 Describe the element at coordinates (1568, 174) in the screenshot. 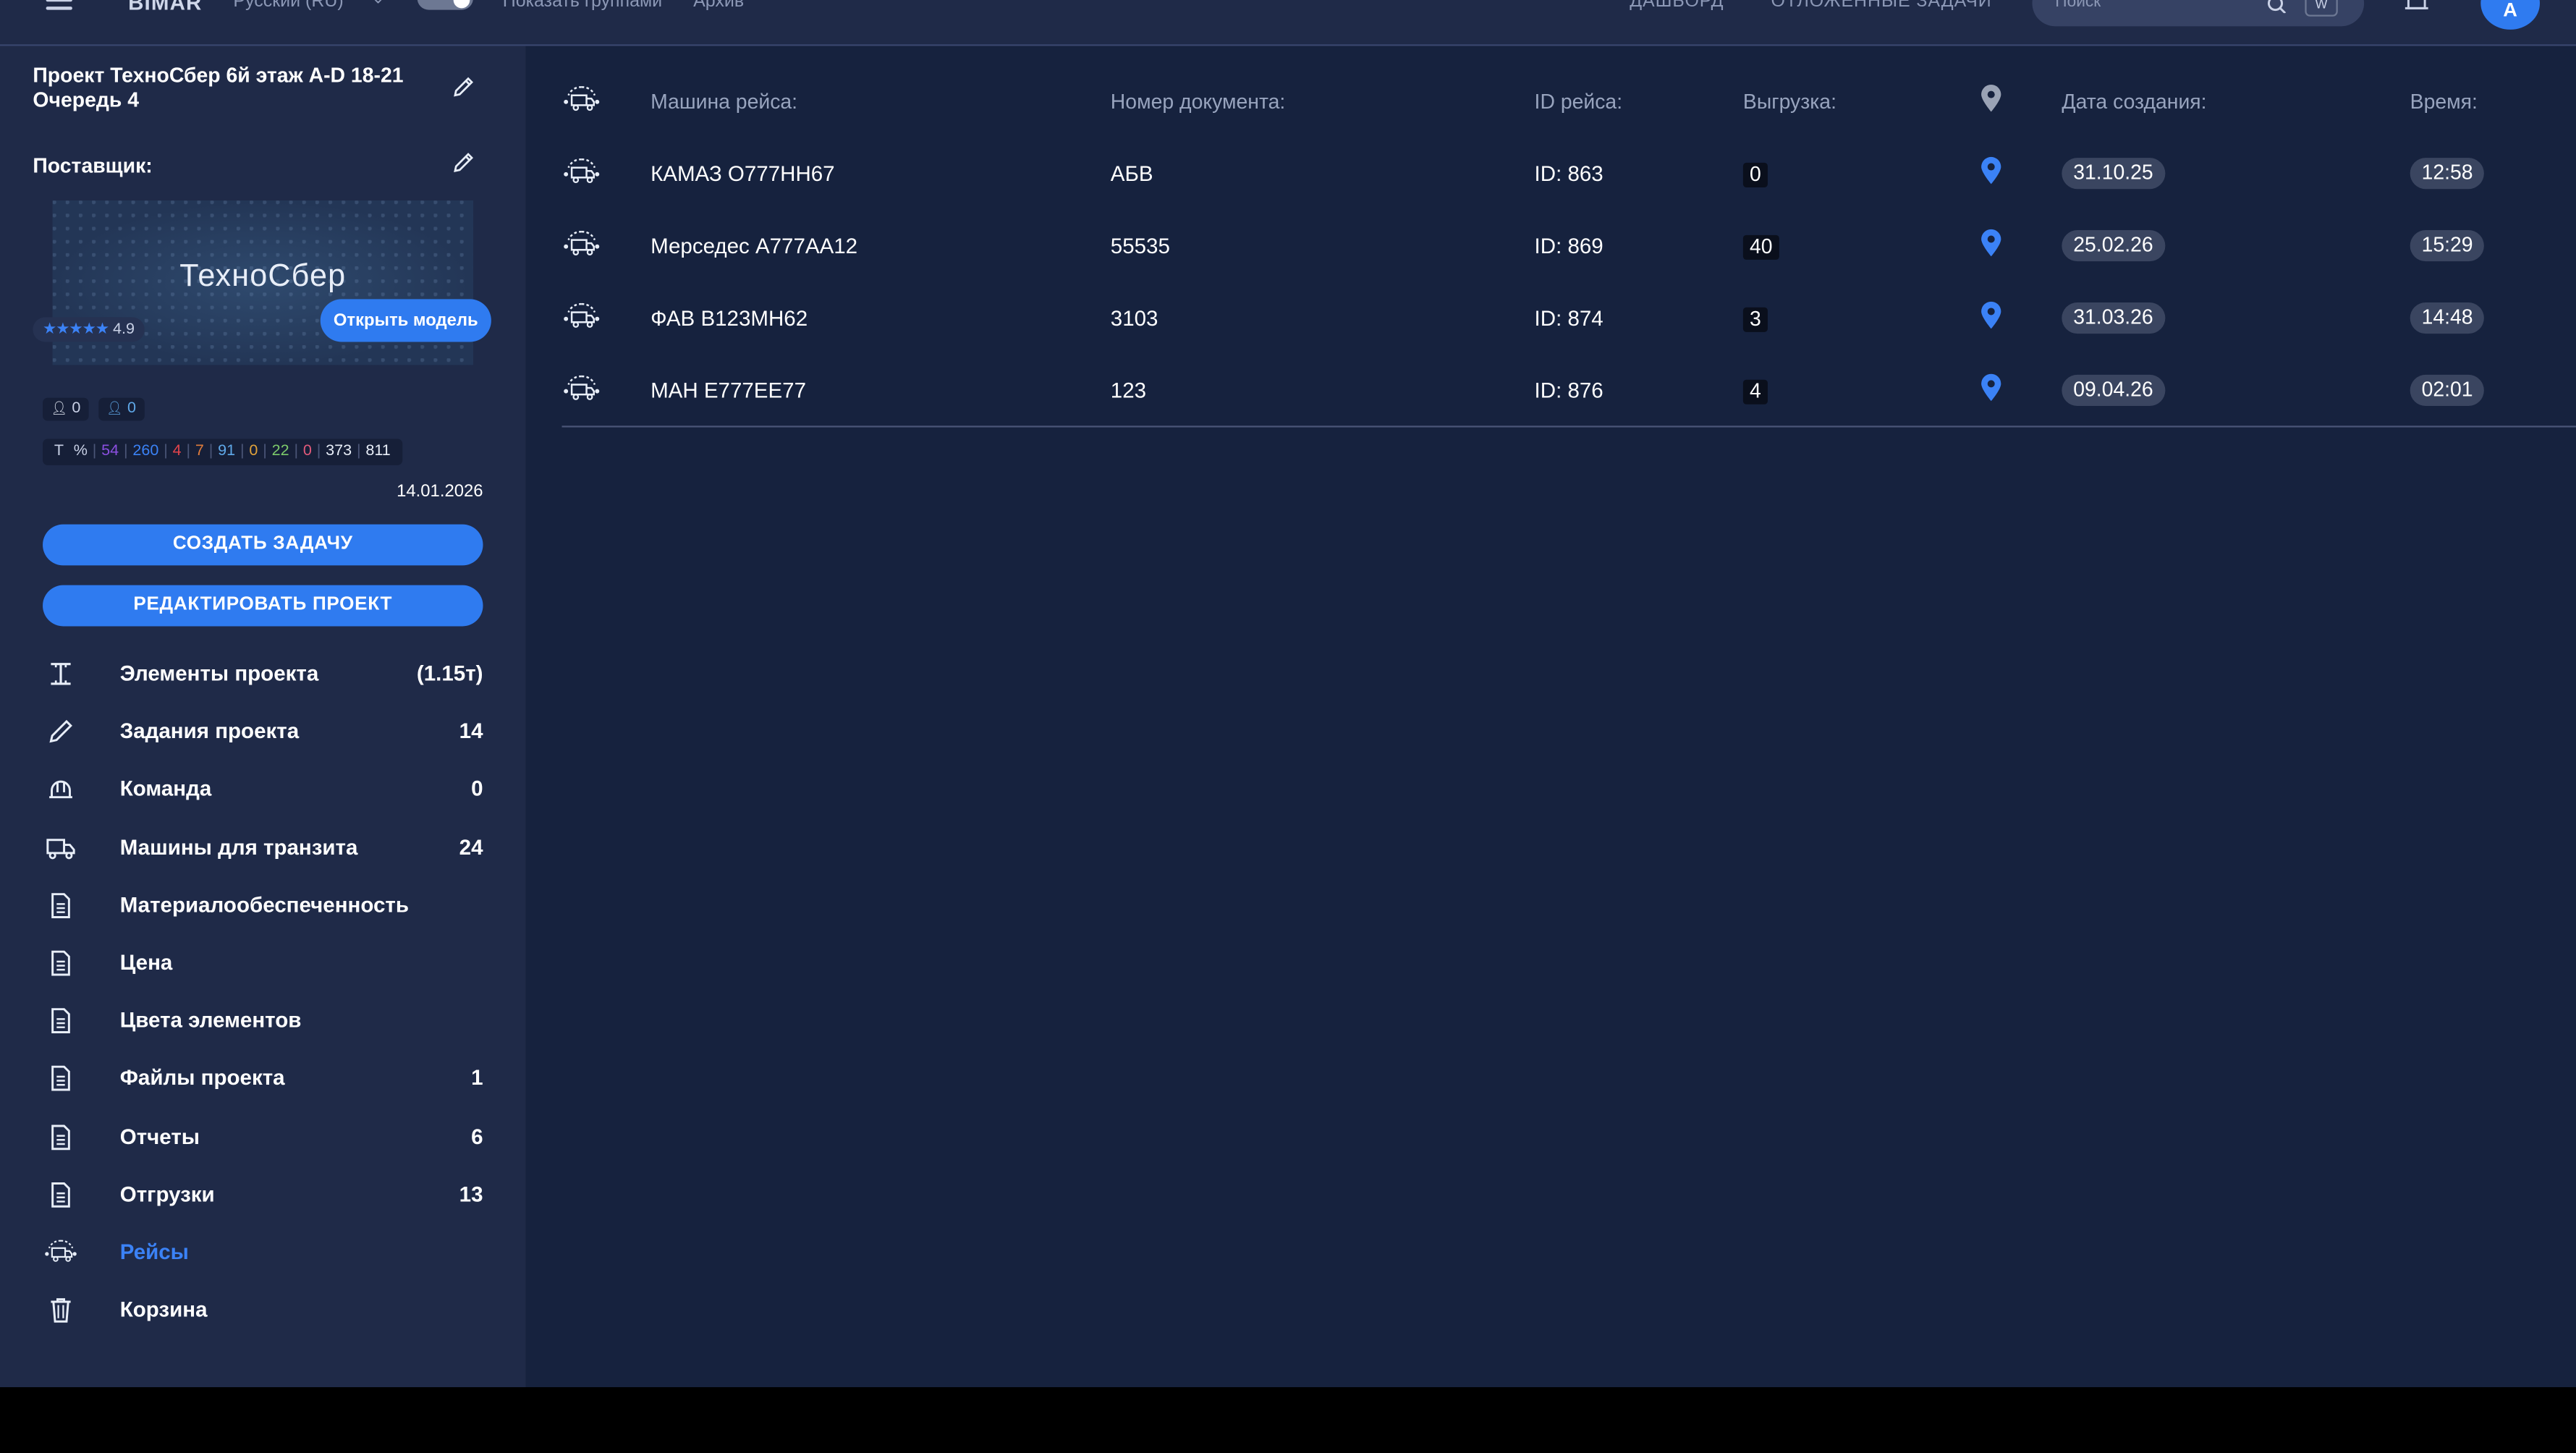

I see `cell-trip-id: ID: 863` at that location.